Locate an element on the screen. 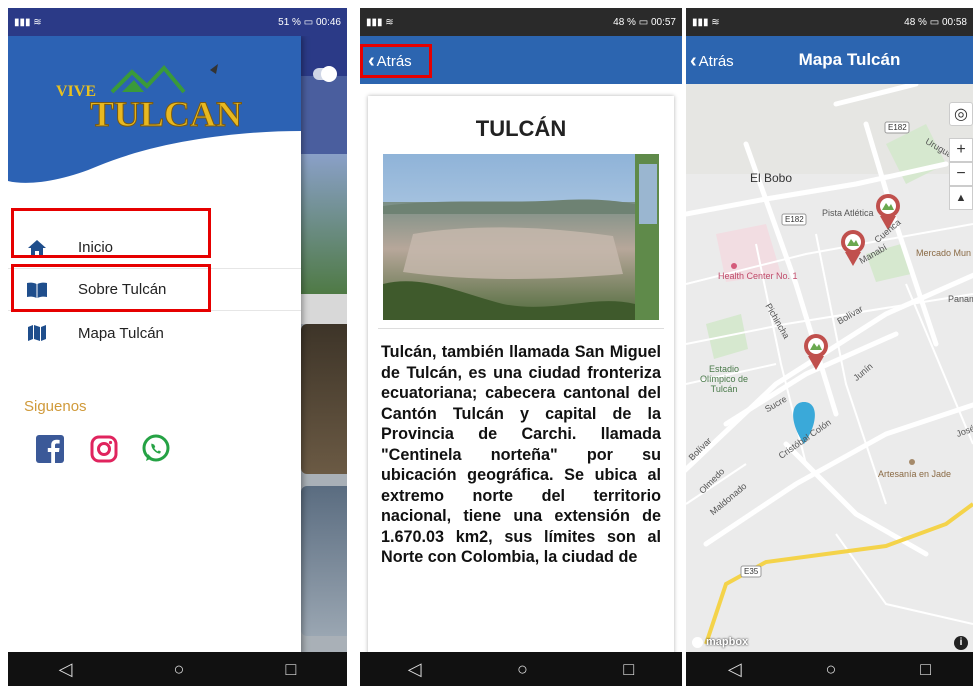  status-bar: ▮▮▮ ≋ 48 % ▭ 00:57 is located at coordinates (521, 22).